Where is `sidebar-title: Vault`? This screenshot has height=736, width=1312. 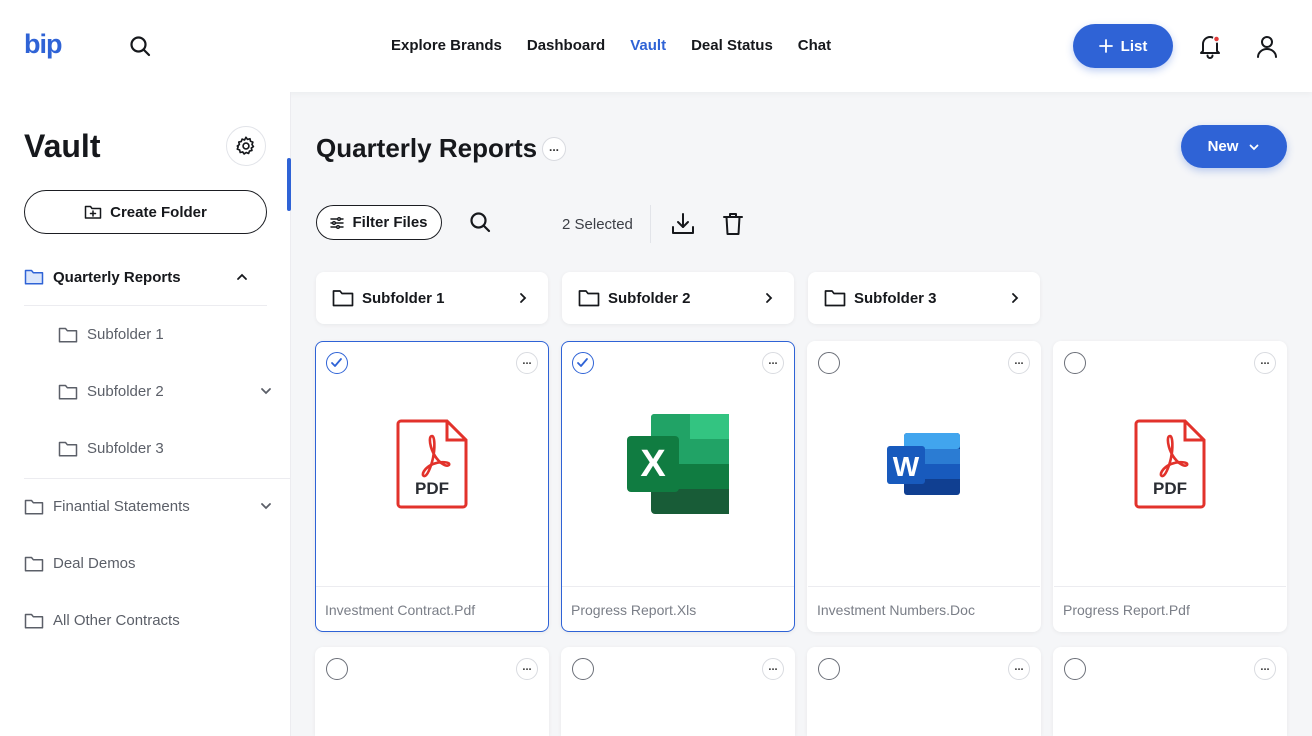
sidebar-title: Vault is located at coordinates (62, 146).